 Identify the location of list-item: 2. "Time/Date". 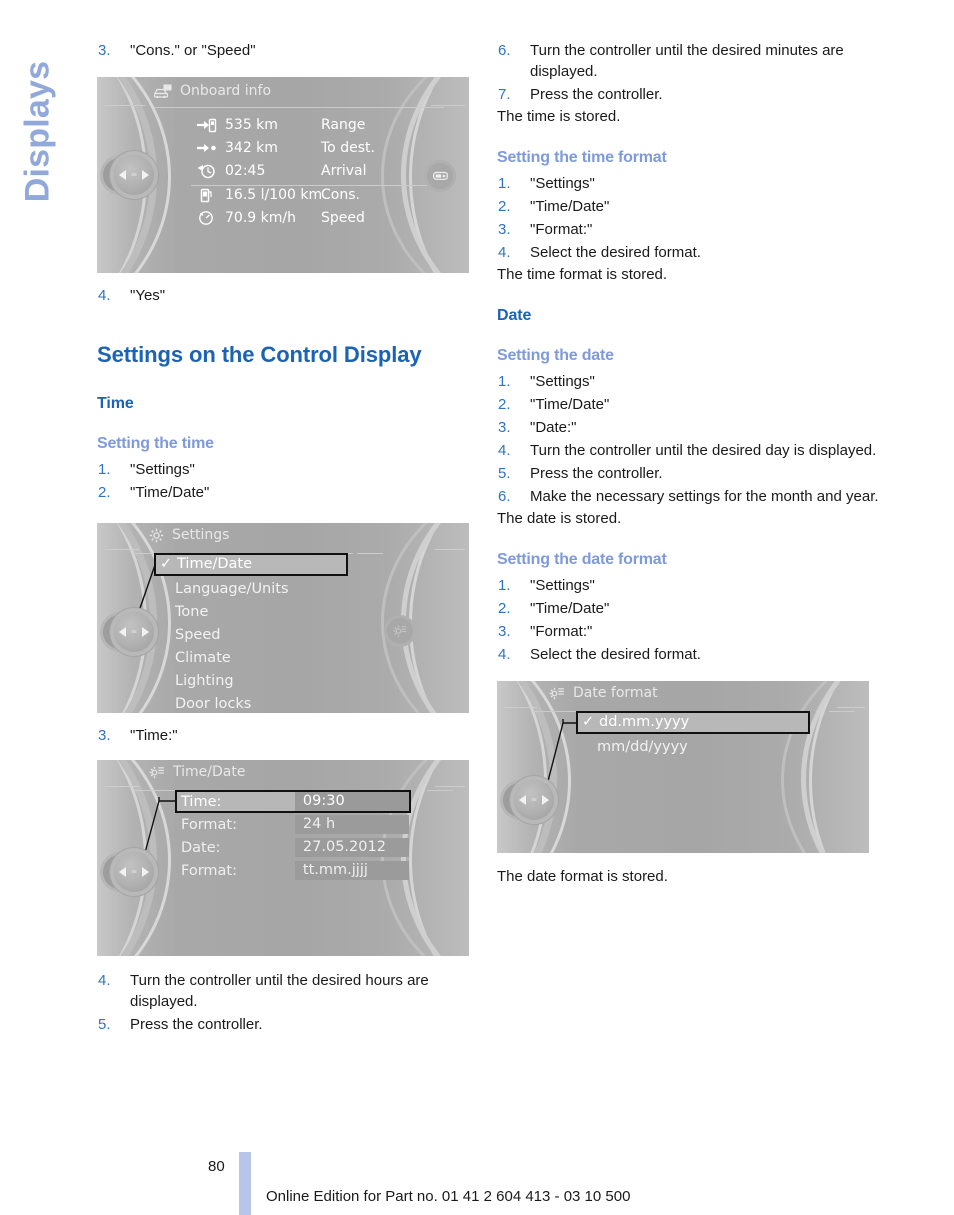
(688, 608).